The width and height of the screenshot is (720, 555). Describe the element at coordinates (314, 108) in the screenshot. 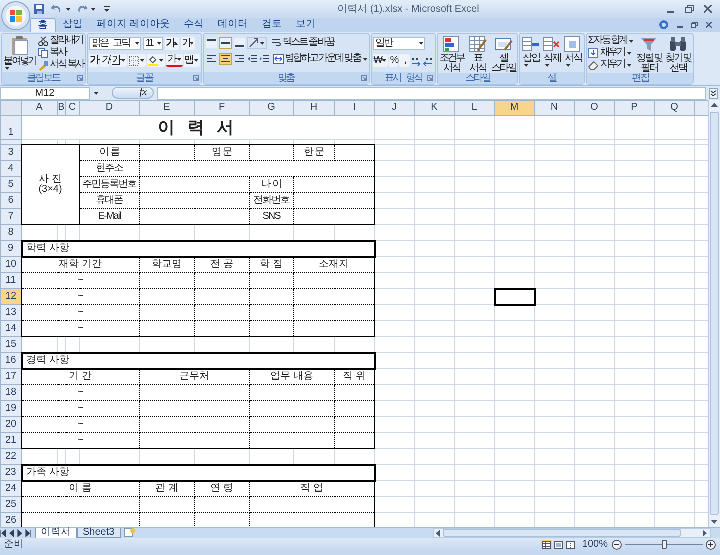

I see `column-header: H` at that location.